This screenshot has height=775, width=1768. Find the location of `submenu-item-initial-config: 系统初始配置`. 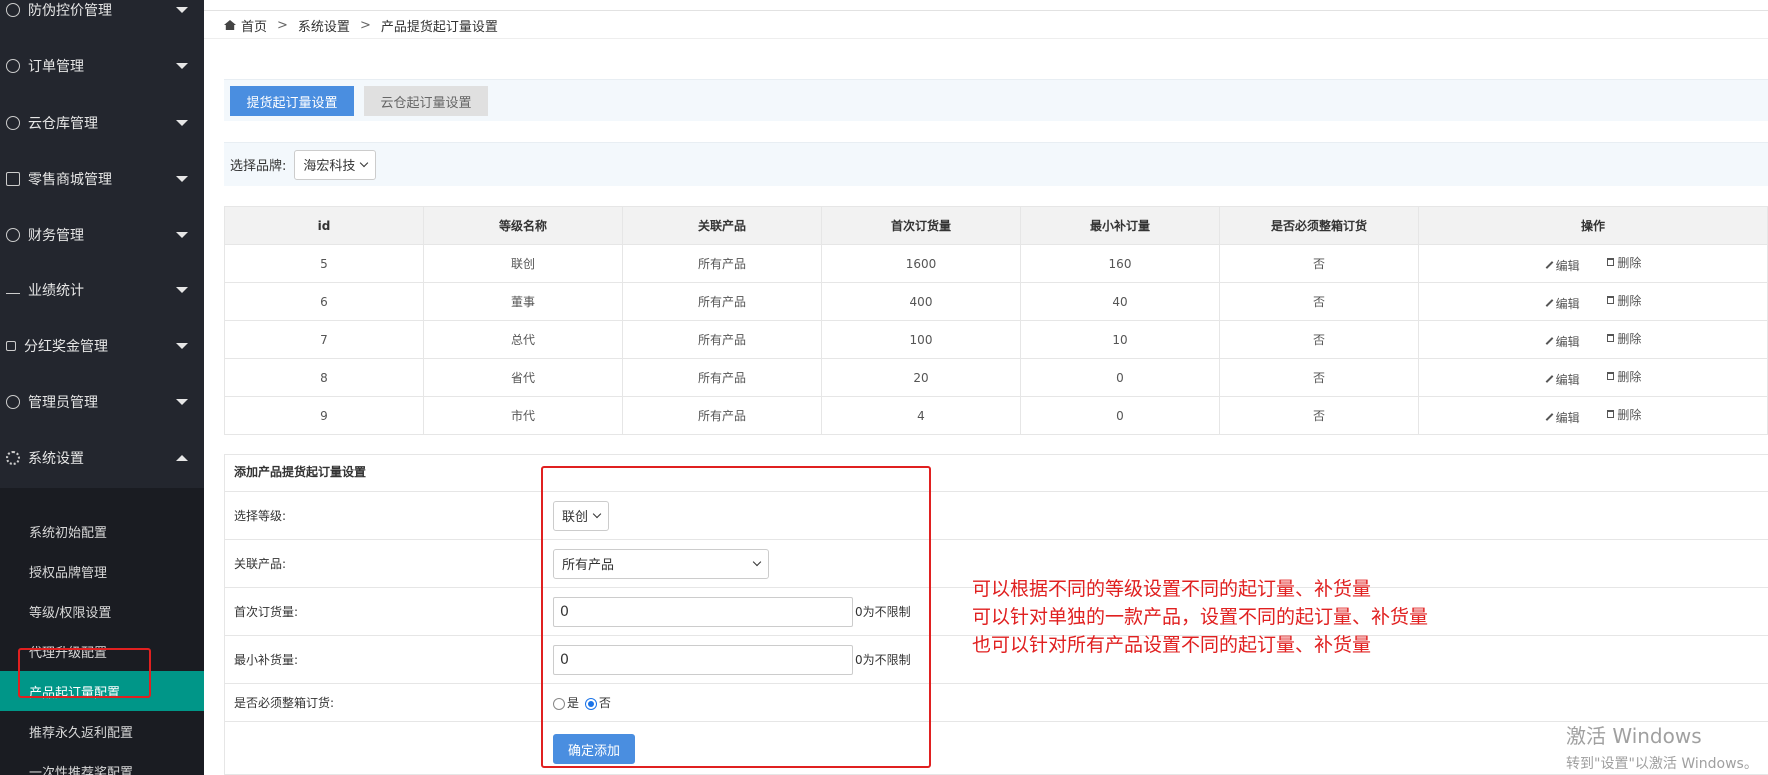

submenu-item-initial-config: 系统初始配置 is located at coordinates (102, 531).